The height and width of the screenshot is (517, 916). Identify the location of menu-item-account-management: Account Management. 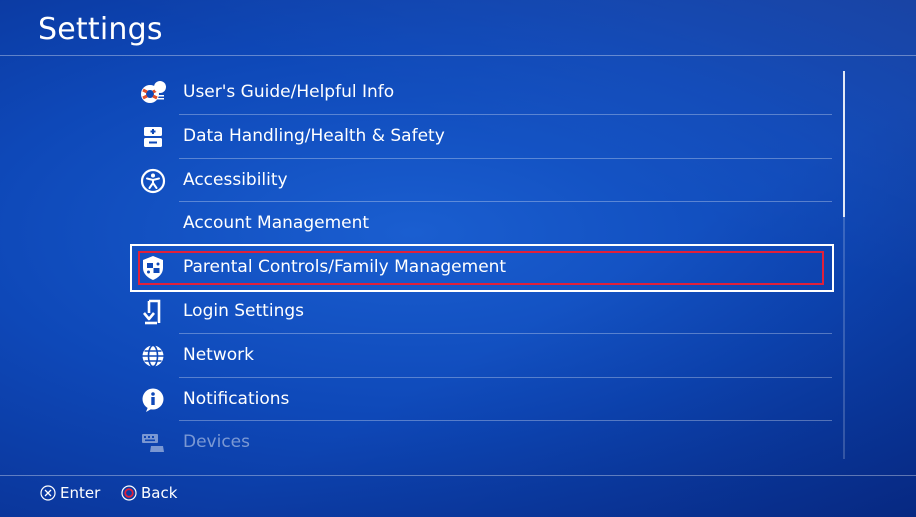
(482, 224).